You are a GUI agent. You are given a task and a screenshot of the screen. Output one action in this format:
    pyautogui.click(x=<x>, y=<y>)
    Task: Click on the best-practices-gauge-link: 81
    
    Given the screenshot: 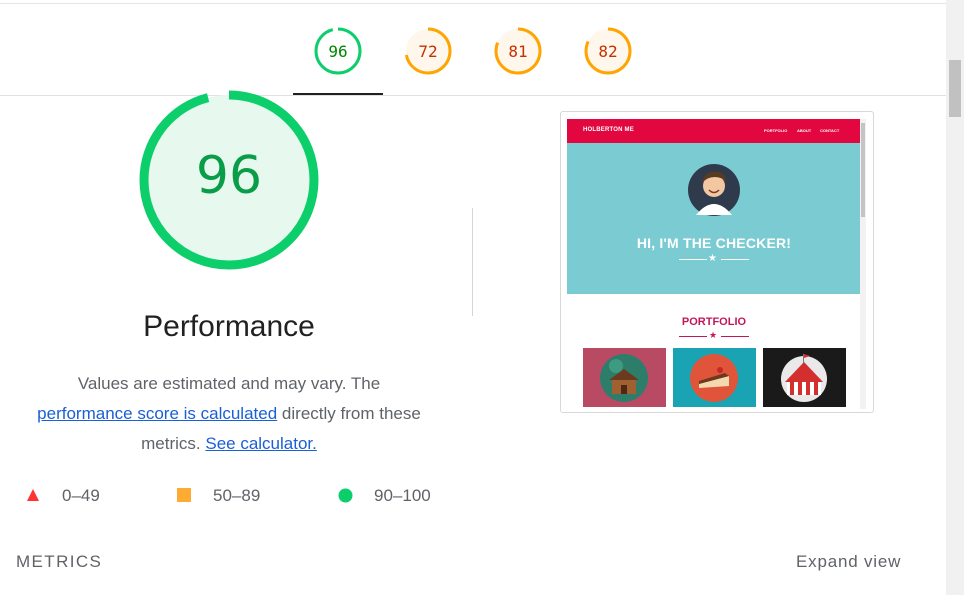 What is the action you would take?
    pyautogui.click(x=518, y=52)
    